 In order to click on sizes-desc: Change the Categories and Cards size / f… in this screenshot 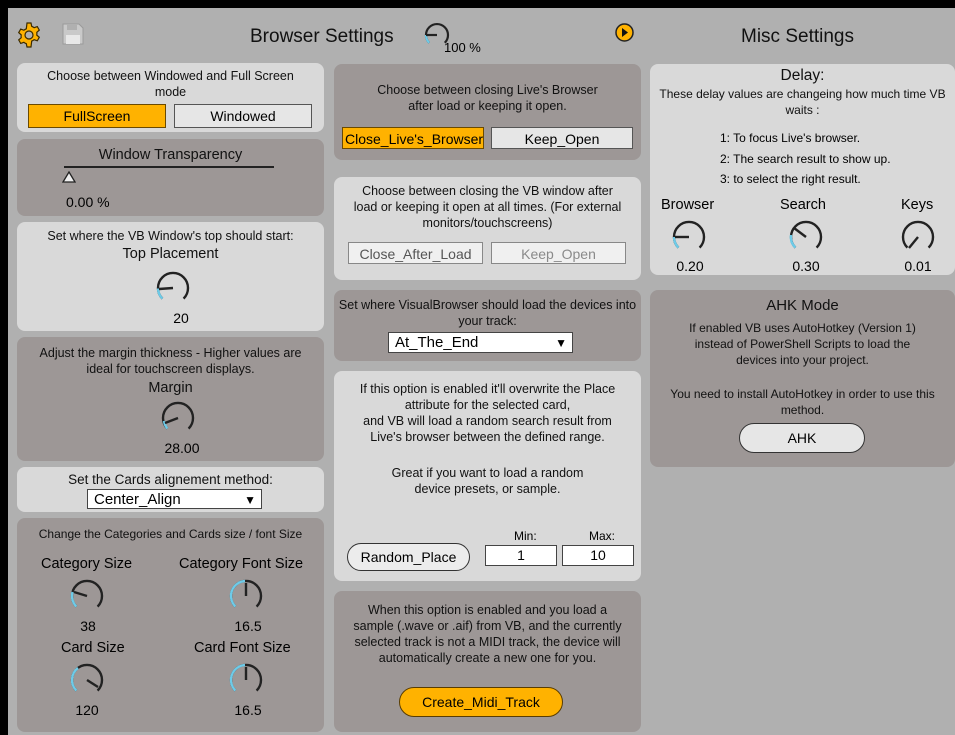, I will do `click(170, 534)`.